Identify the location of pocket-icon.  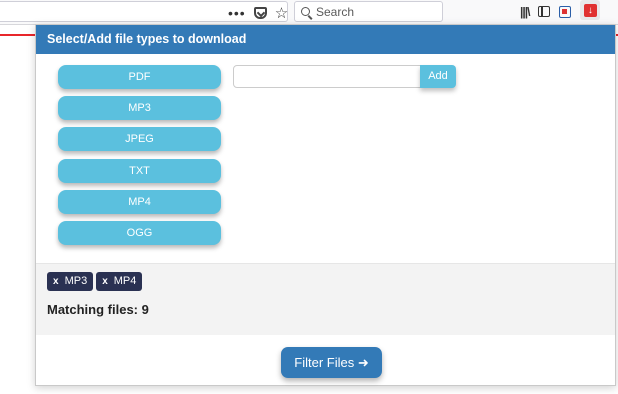
(260, 13).